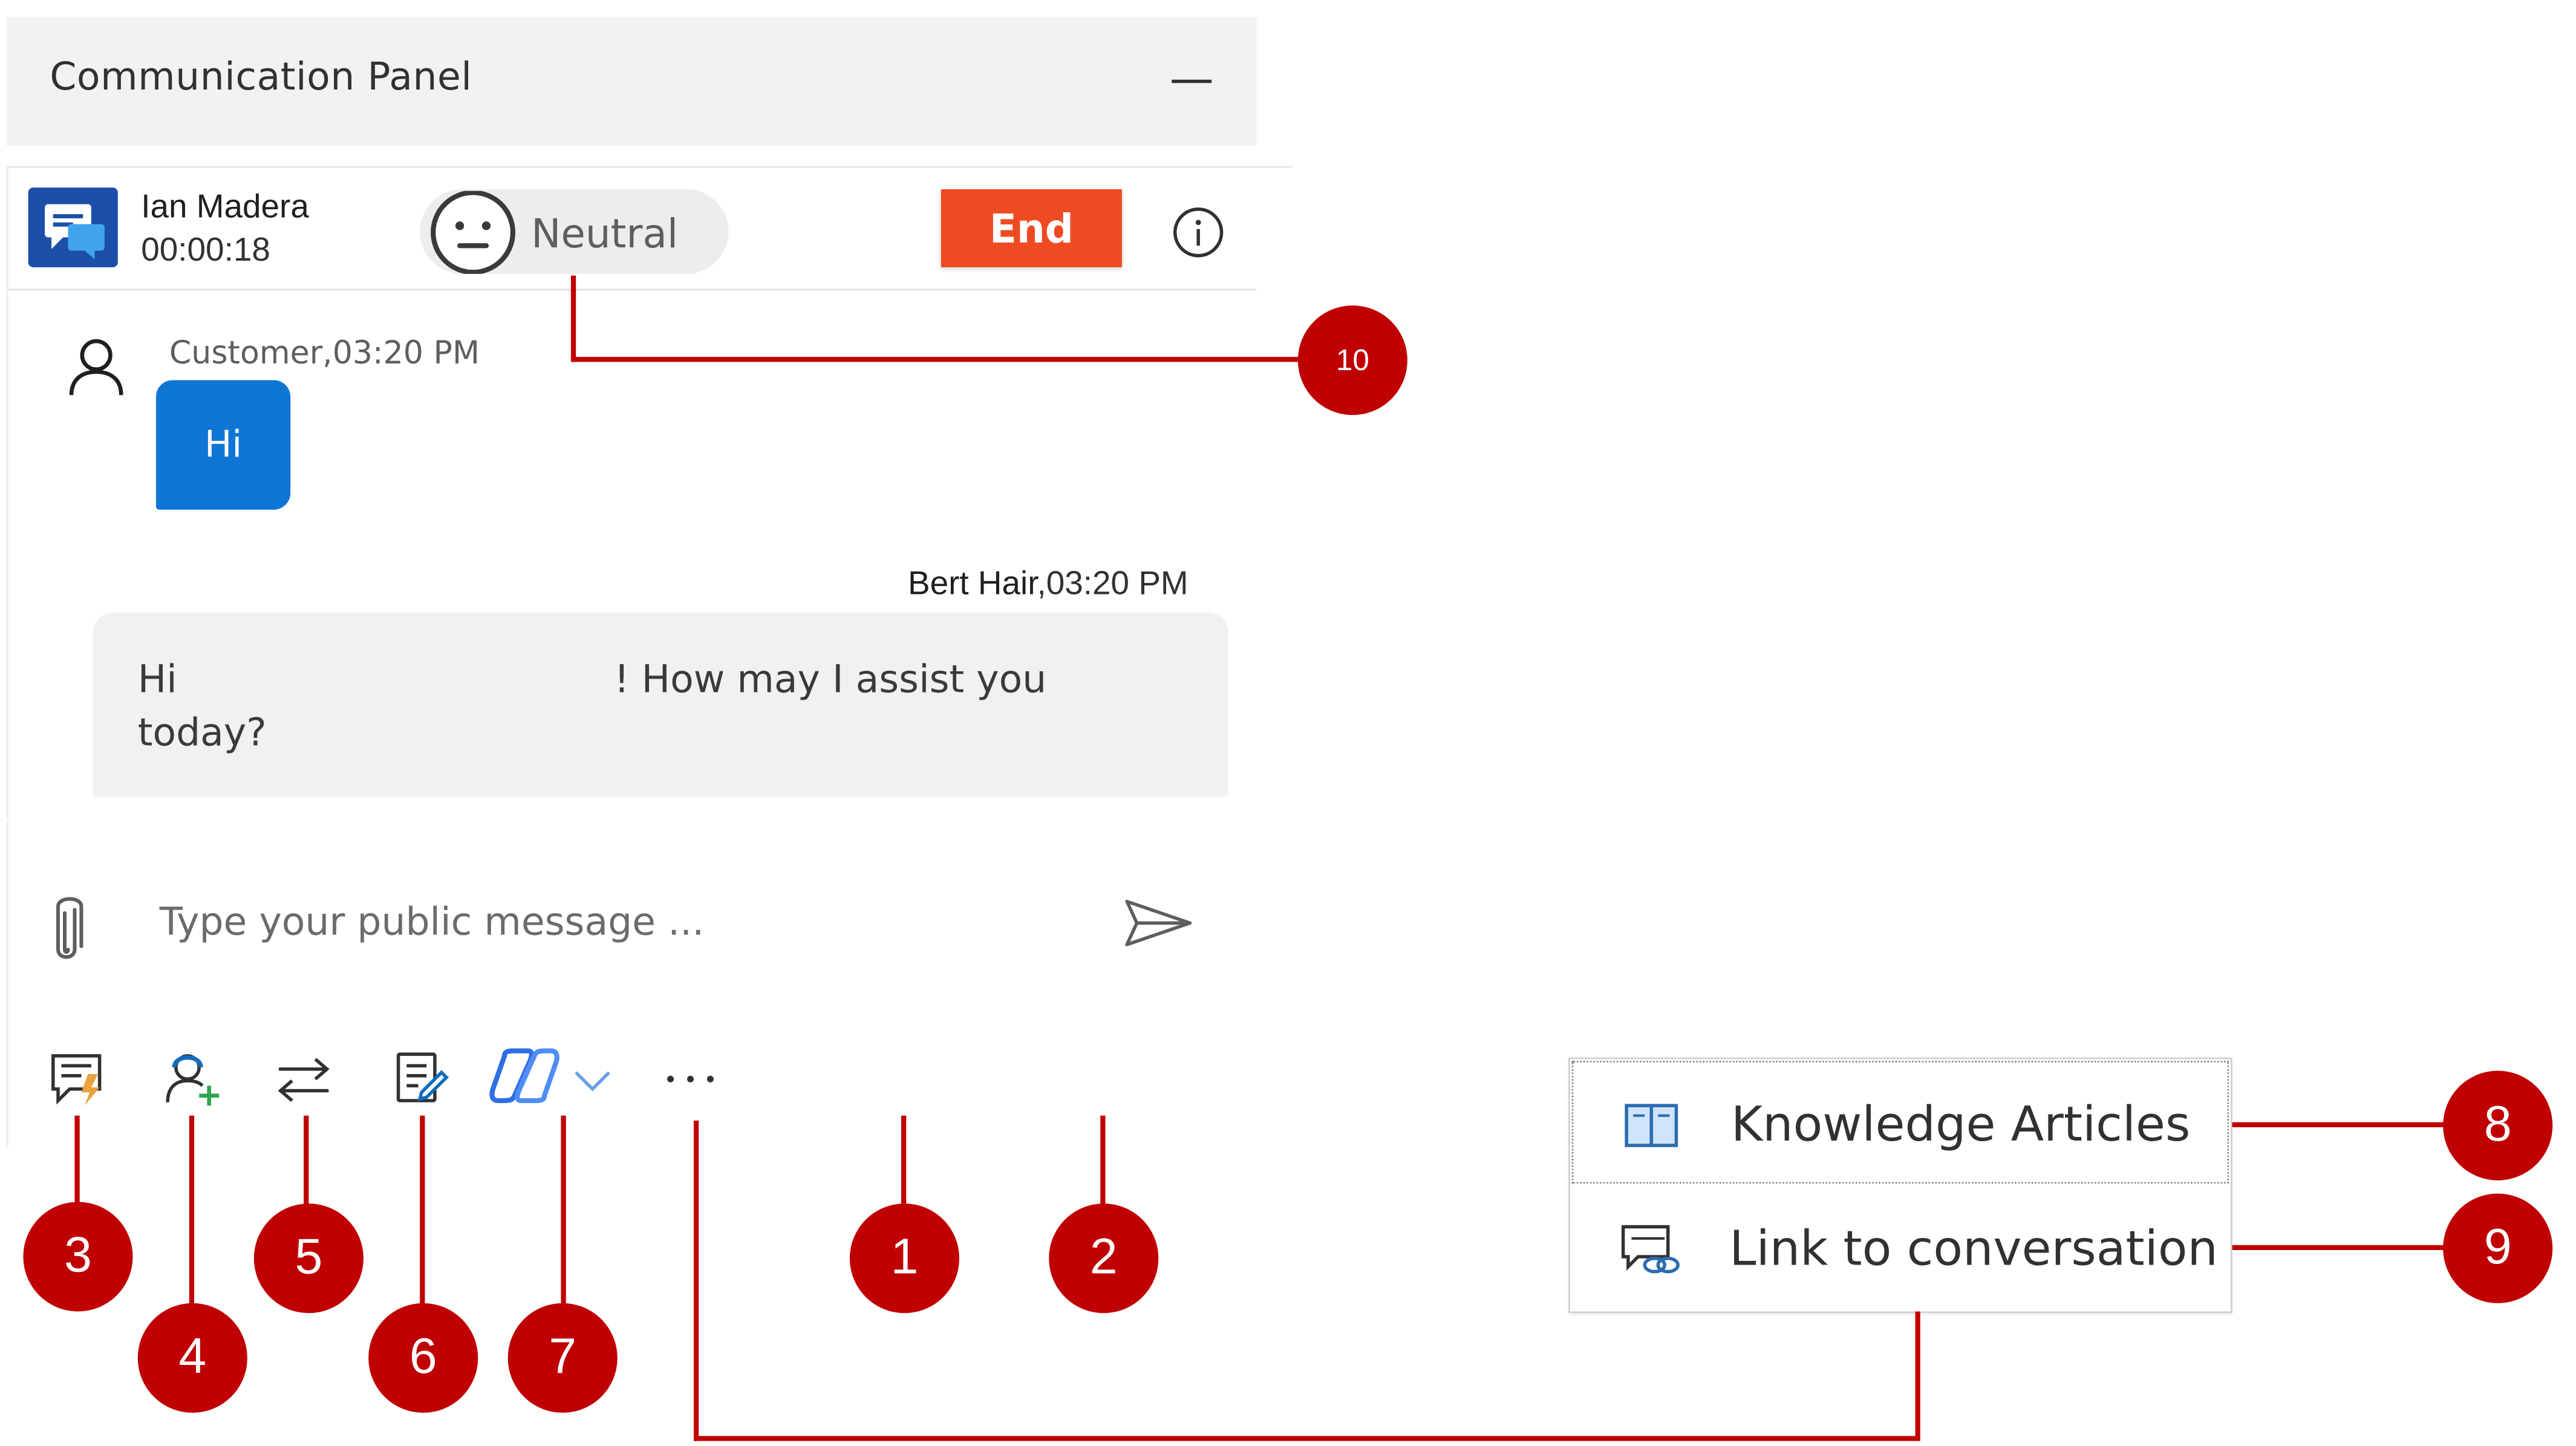 This screenshot has width=2576, height=1446. What do you see at coordinates (562, 1358) in the screenshot?
I see `callout-badge: 7` at bounding box center [562, 1358].